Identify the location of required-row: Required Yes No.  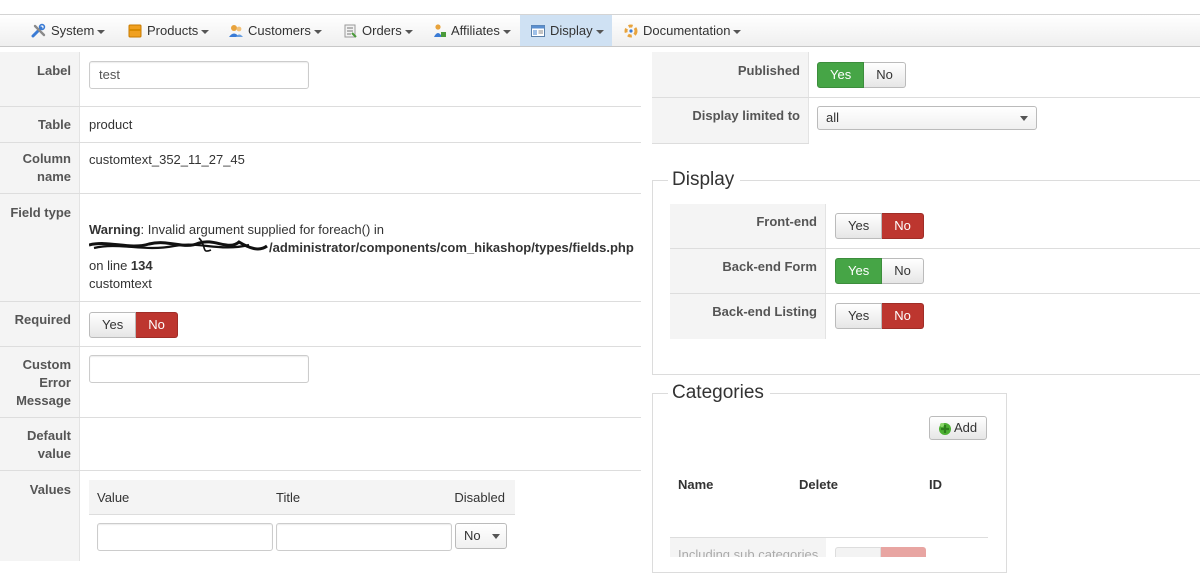
(320, 324).